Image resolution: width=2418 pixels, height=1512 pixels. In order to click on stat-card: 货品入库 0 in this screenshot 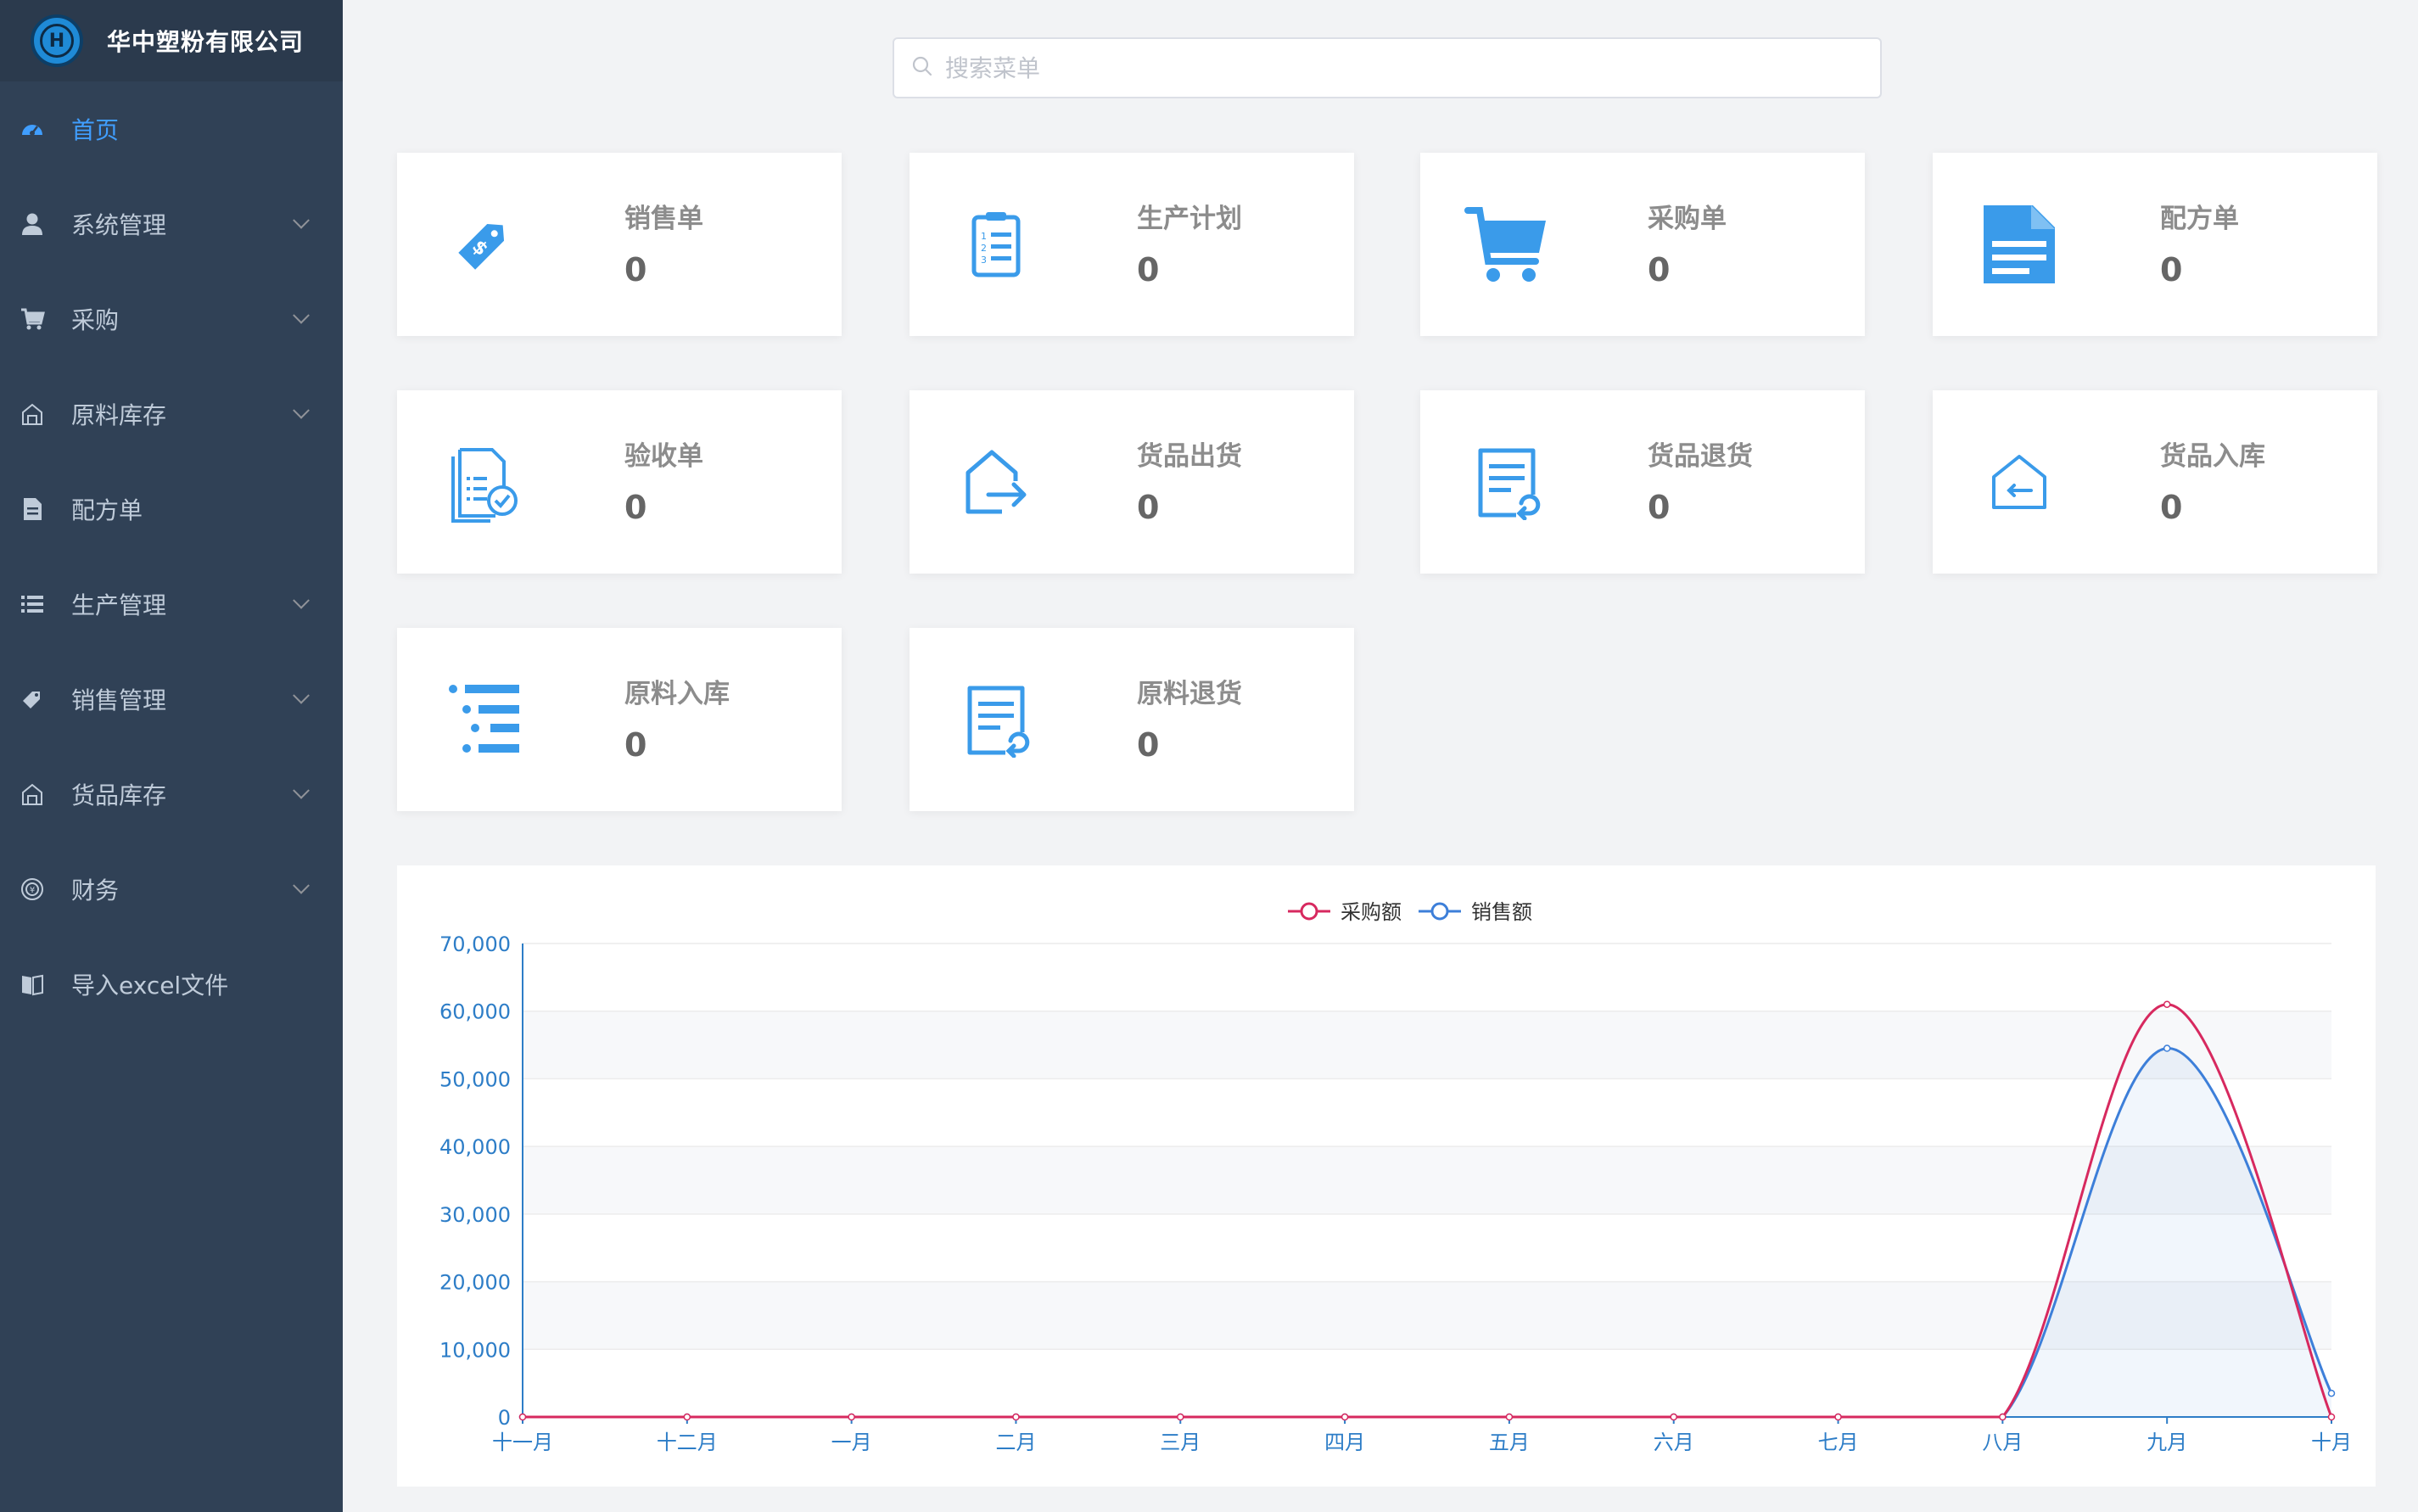, I will do `click(2155, 482)`.